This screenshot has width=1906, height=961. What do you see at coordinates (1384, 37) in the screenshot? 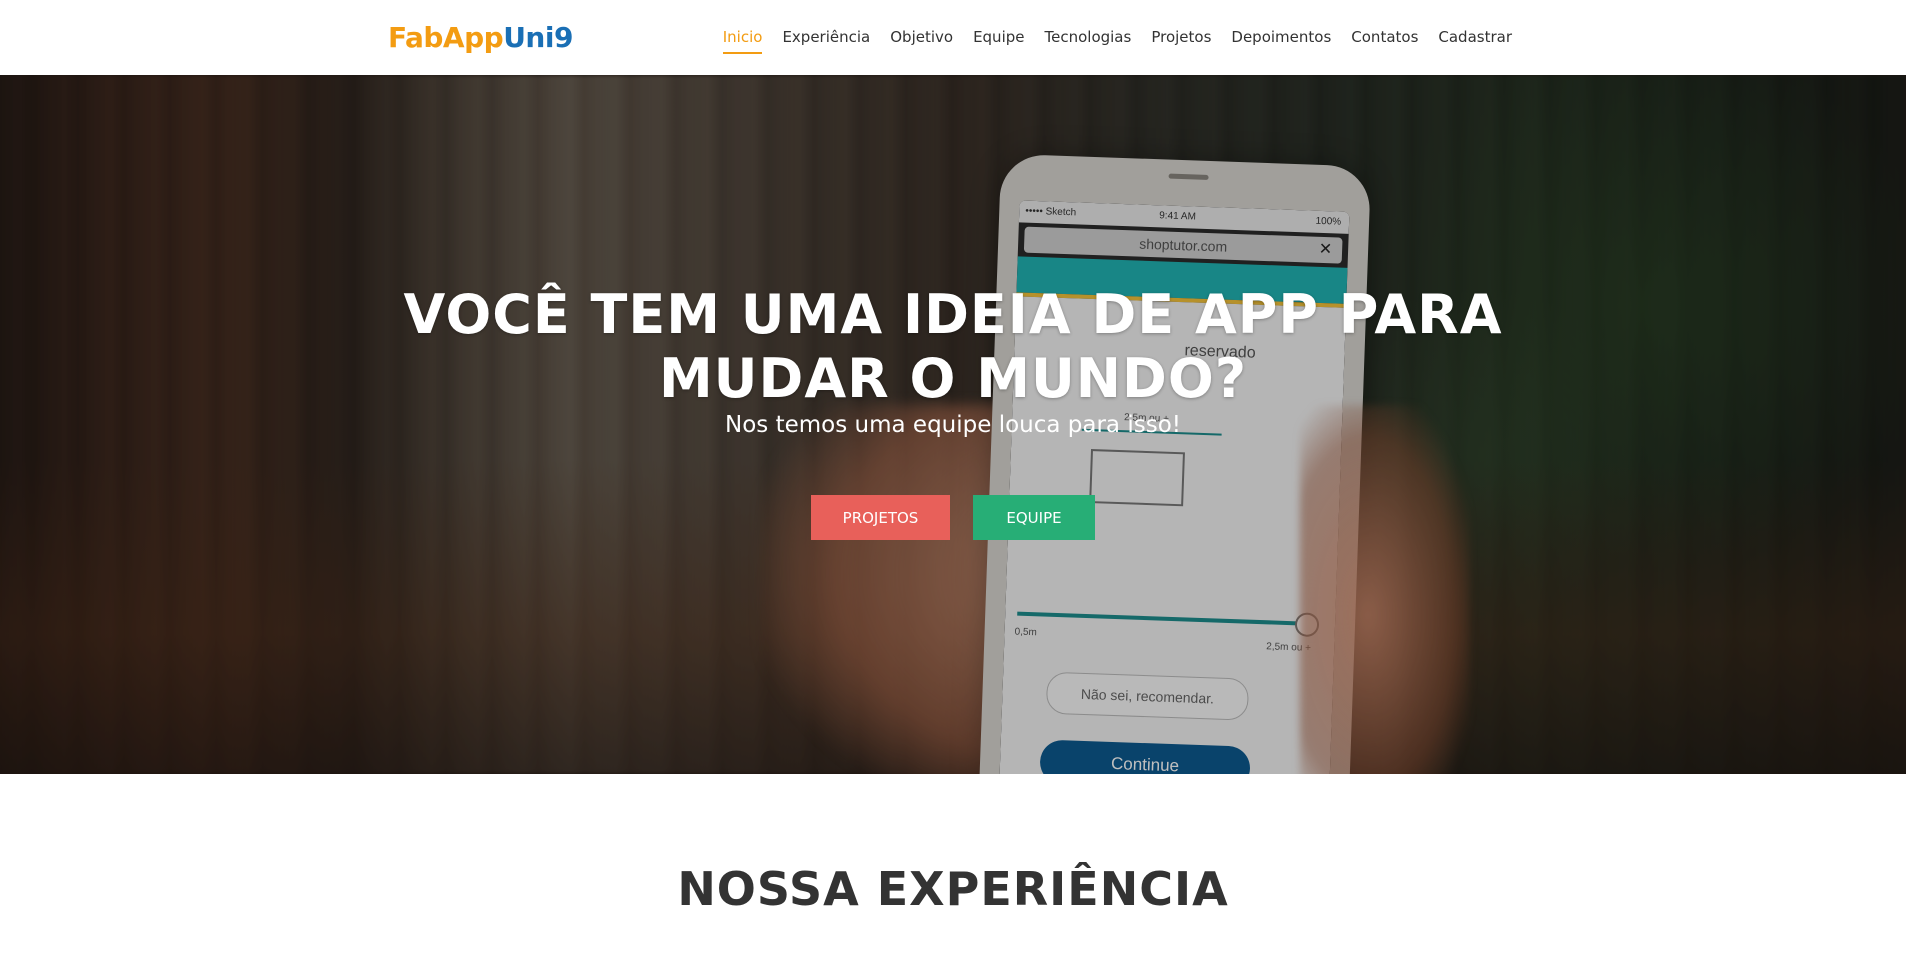
I see `nav-item-contatos: Contatos` at bounding box center [1384, 37].